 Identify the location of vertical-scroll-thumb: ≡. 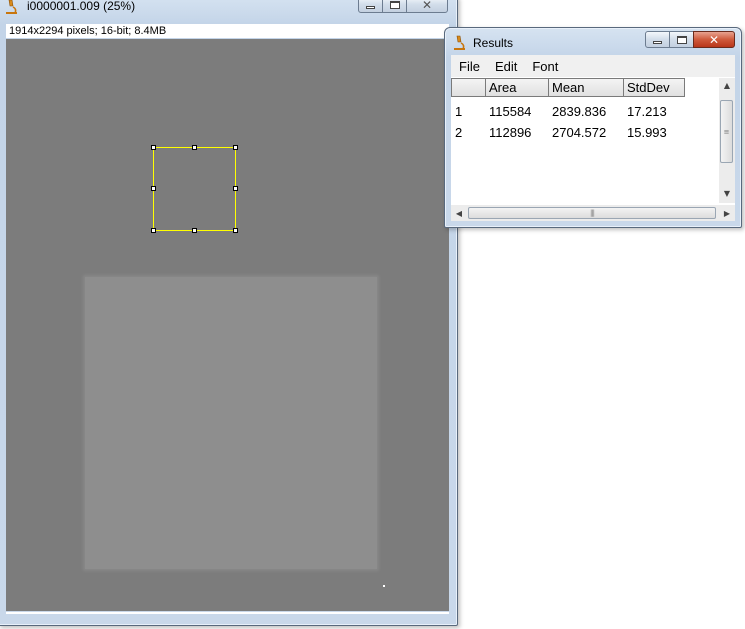
(726, 131).